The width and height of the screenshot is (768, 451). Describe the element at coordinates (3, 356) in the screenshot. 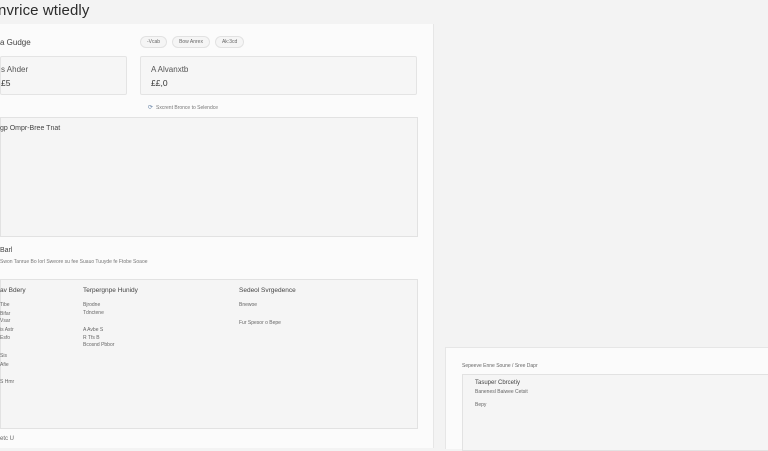

I see `details-line: Sis` at that location.